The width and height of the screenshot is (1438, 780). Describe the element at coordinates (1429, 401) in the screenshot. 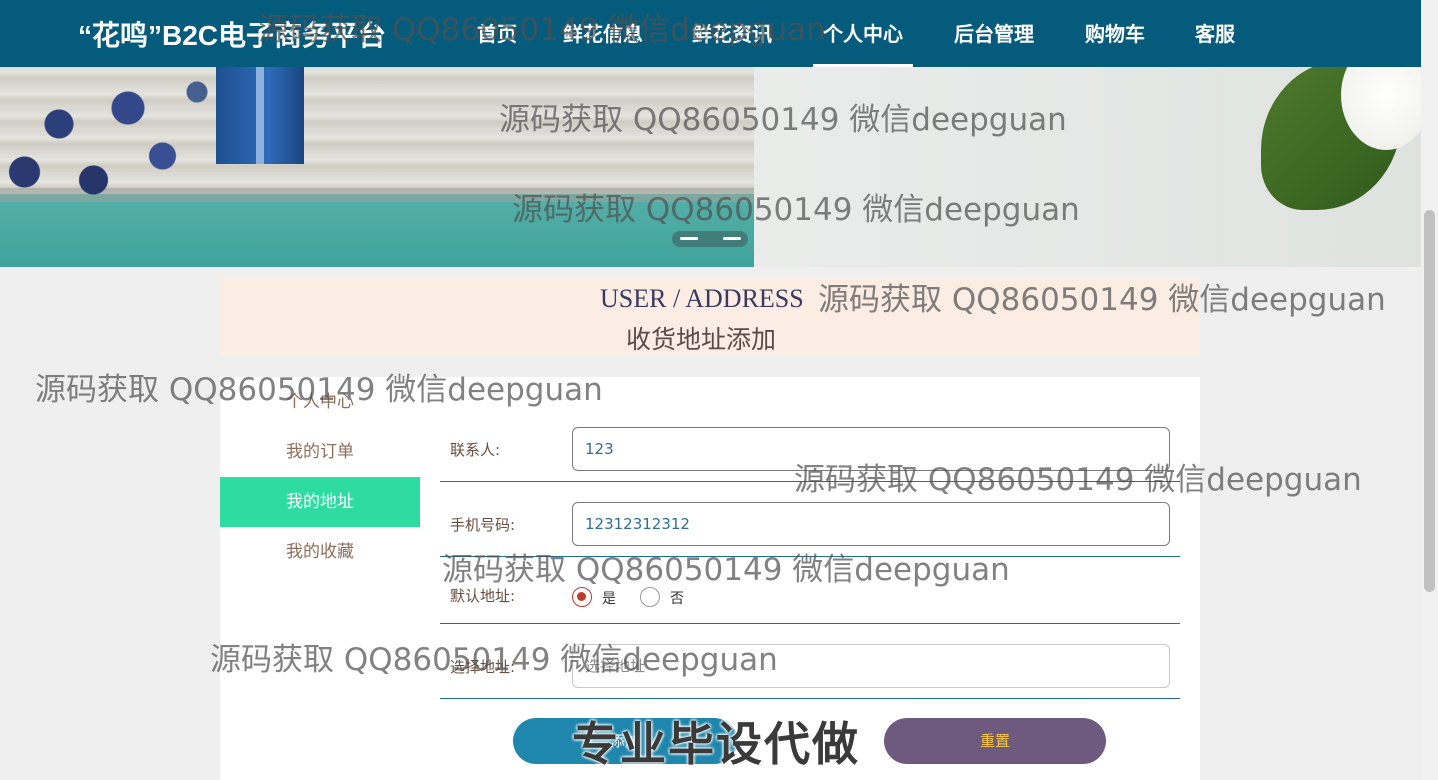

I see `scrollbar-thumb` at that location.